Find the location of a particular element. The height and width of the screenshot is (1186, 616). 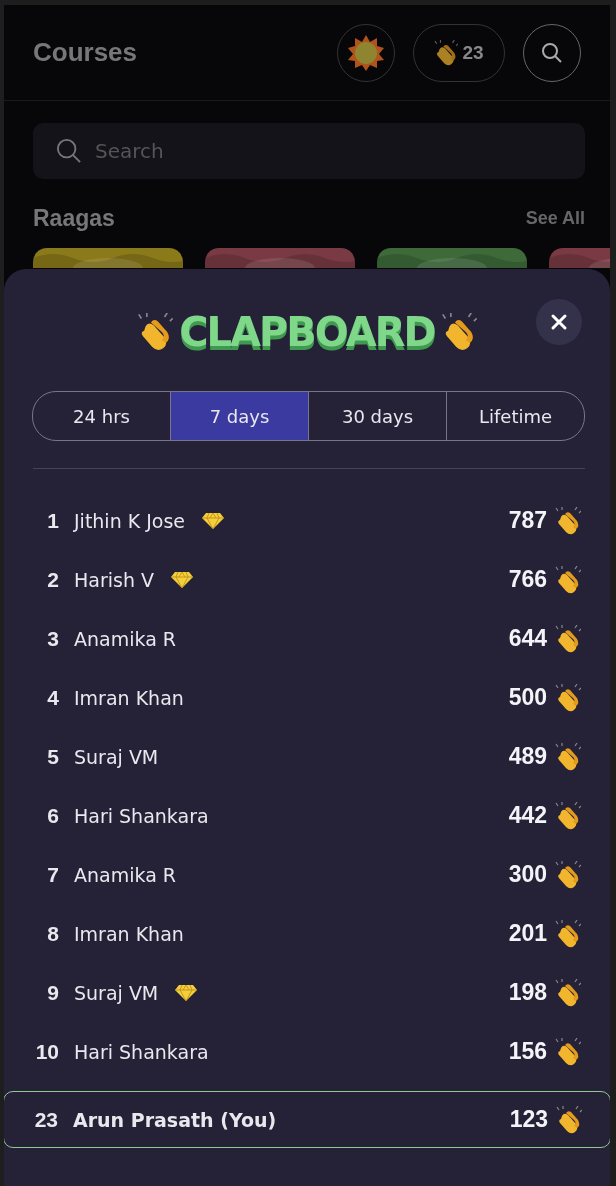

rank-number: 1 is located at coordinates (52, 520).